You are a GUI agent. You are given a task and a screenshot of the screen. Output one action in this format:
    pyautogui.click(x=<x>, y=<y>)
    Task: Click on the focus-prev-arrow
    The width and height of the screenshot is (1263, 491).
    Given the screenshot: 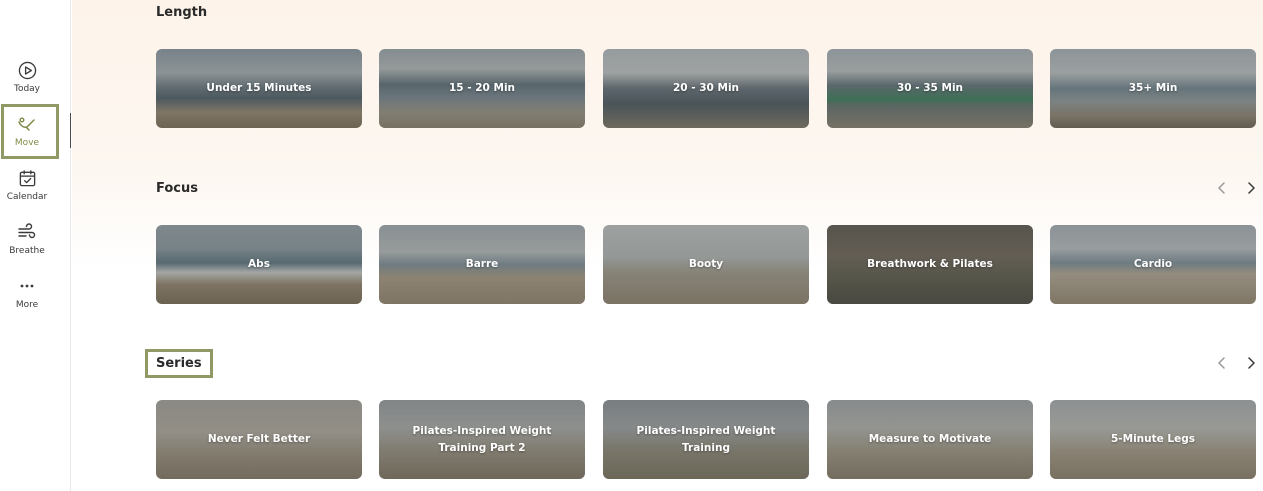 What is the action you would take?
    pyautogui.click(x=1222, y=188)
    